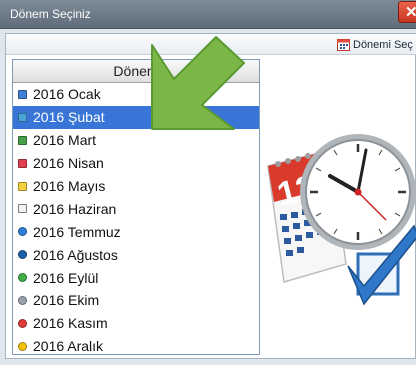 This screenshot has height=365, width=416. What do you see at coordinates (136, 346) in the screenshot?
I see `list-item: 2016 Aralık` at bounding box center [136, 346].